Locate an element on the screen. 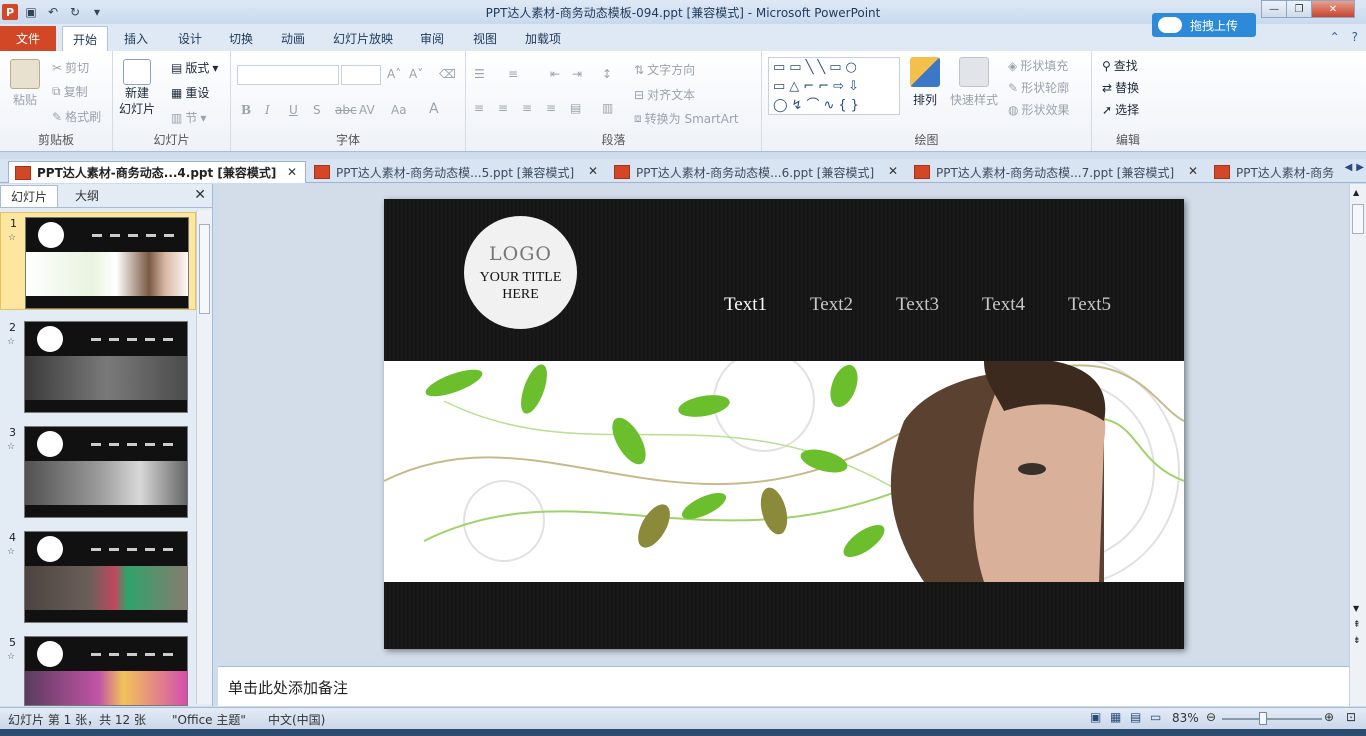 Image resolution: width=1366 pixels, height=736 pixels. shrink-font-button: A˅ is located at coordinates (416, 74).